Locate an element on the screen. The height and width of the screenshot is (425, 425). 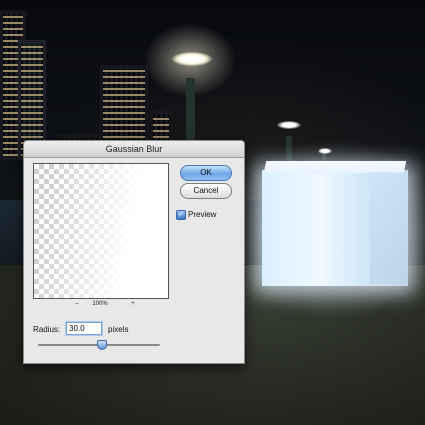
zoom-level: 100% is located at coordinates (100, 304).